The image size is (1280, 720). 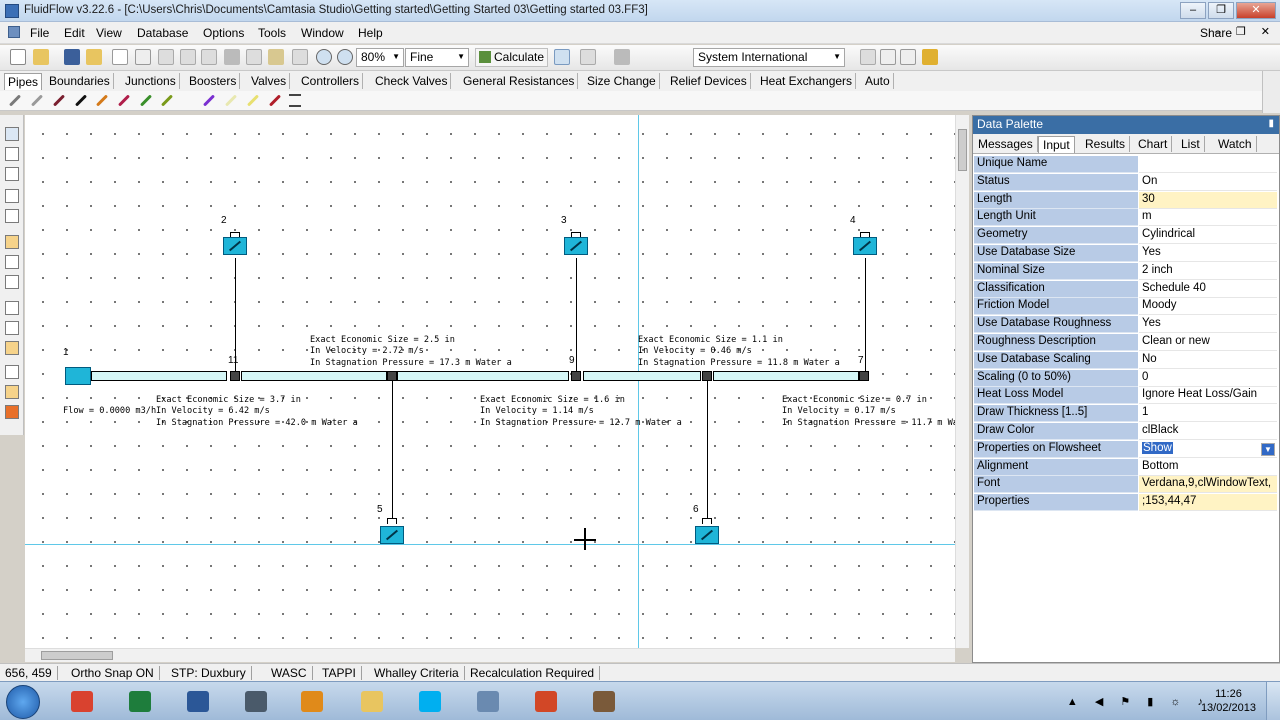 I want to click on word-taskbar-button, so click(x=198, y=701).